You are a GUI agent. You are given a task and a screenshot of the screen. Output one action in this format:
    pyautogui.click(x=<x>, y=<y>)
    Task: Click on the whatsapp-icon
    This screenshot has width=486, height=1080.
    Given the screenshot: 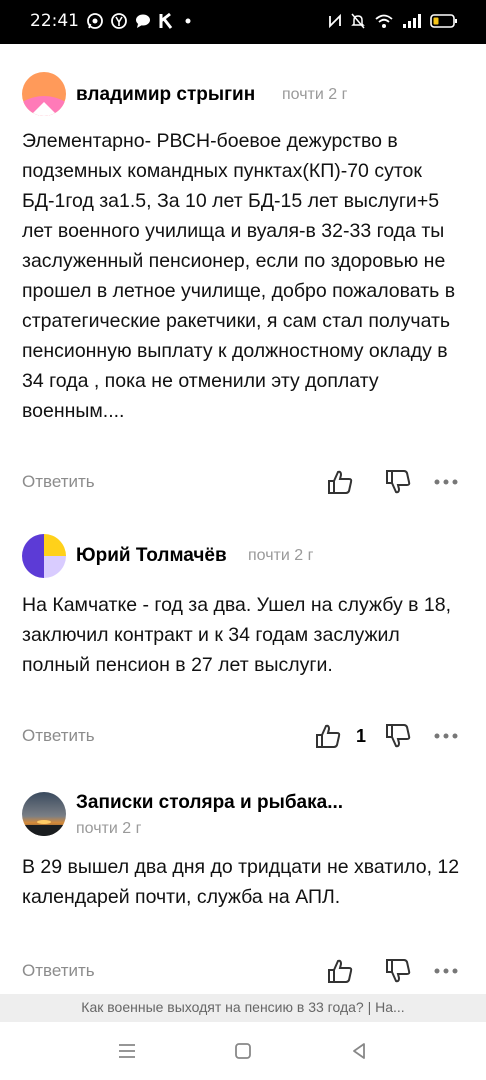 What is the action you would take?
    pyautogui.click(x=95, y=21)
    